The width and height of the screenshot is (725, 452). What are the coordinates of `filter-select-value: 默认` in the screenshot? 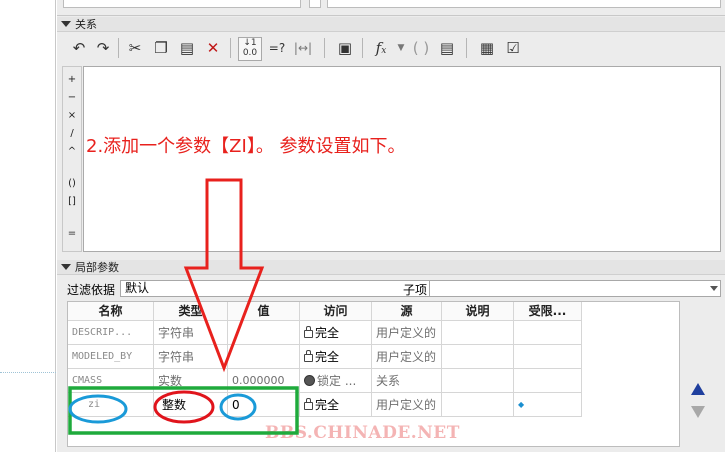 It's located at (137, 288).